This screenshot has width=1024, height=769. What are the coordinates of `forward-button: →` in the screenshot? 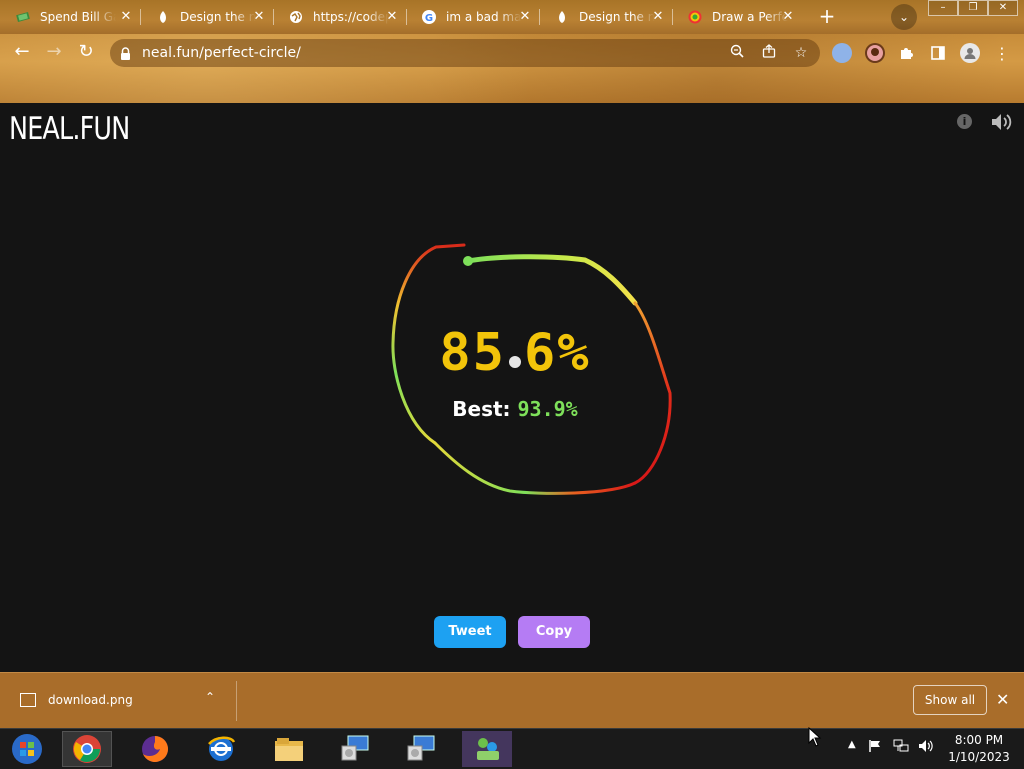 It's located at (54, 52).